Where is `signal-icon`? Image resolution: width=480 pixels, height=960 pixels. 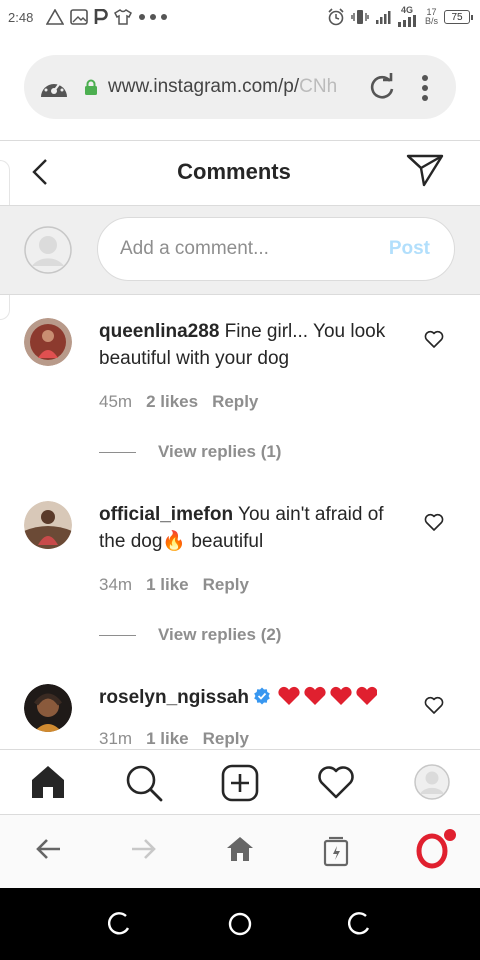
signal-icon is located at coordinates (383, 17).